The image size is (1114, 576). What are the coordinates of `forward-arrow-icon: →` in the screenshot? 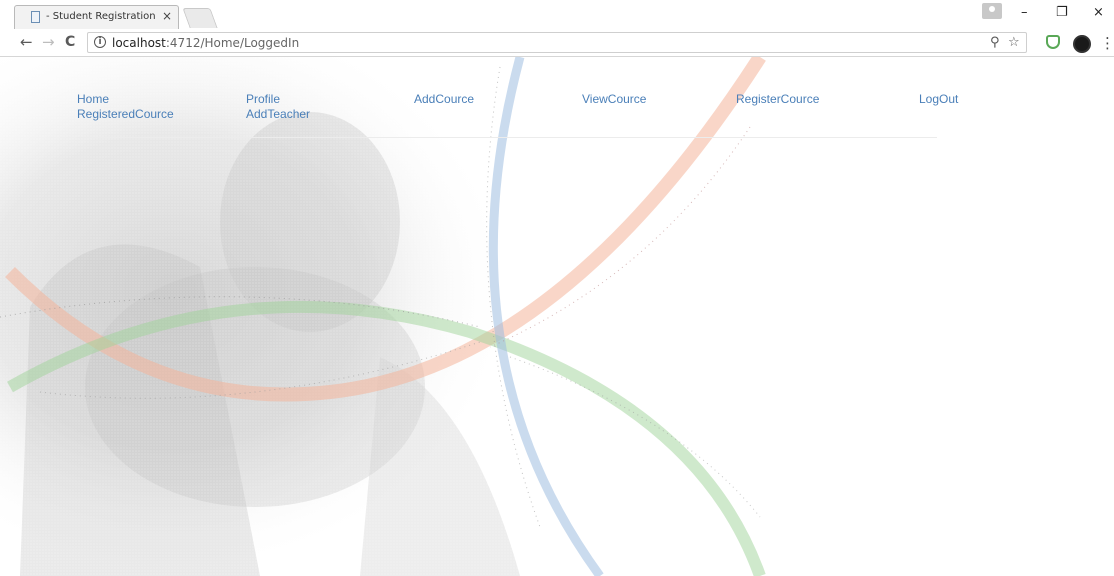 It's located at (48, 42).